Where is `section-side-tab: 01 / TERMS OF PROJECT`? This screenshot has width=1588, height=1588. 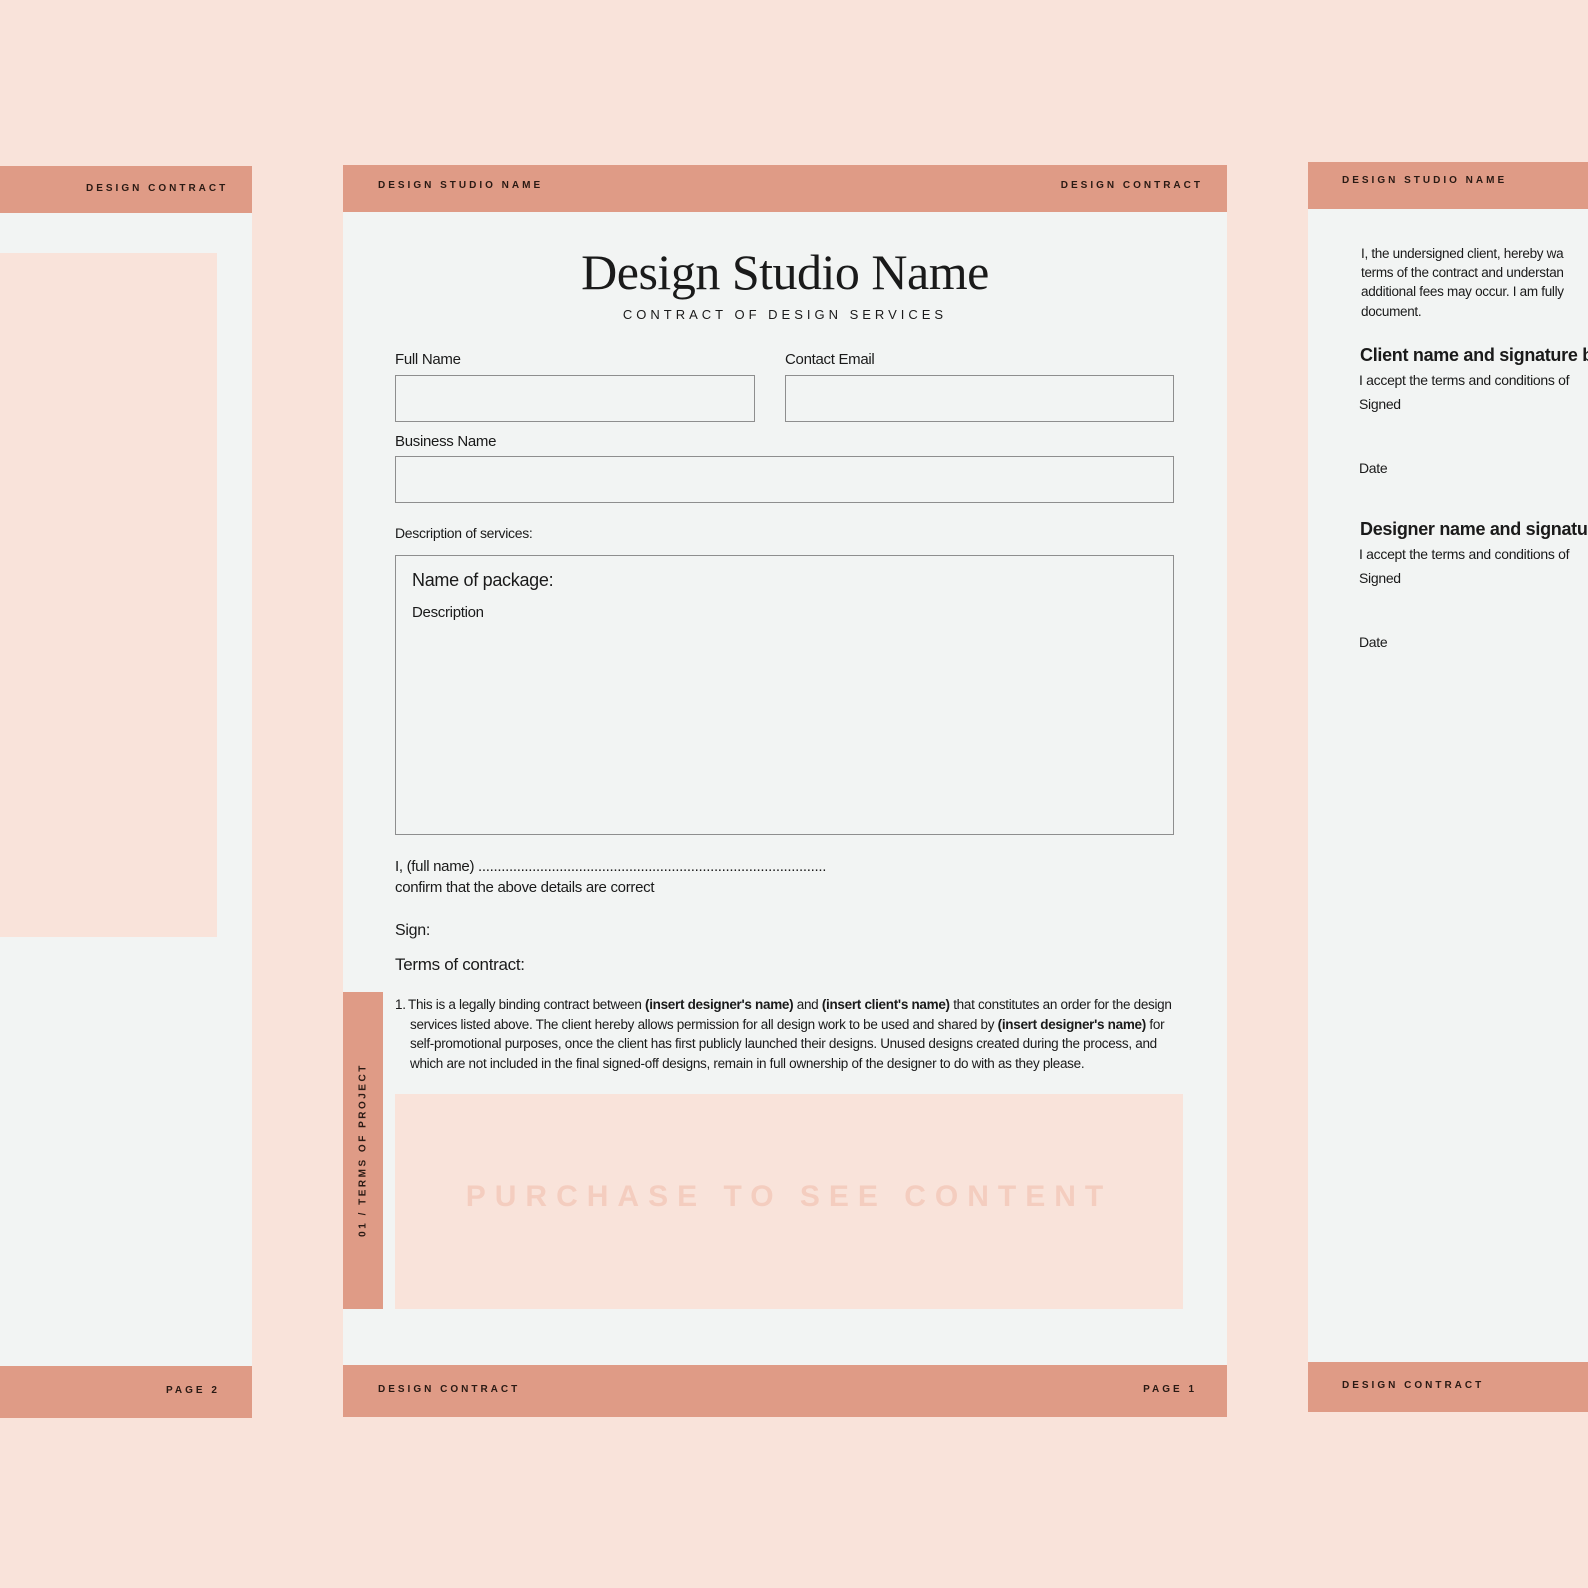
section-side-tab: 01 / TERMS OF PROJECT is located at coordinates (363, 1150).